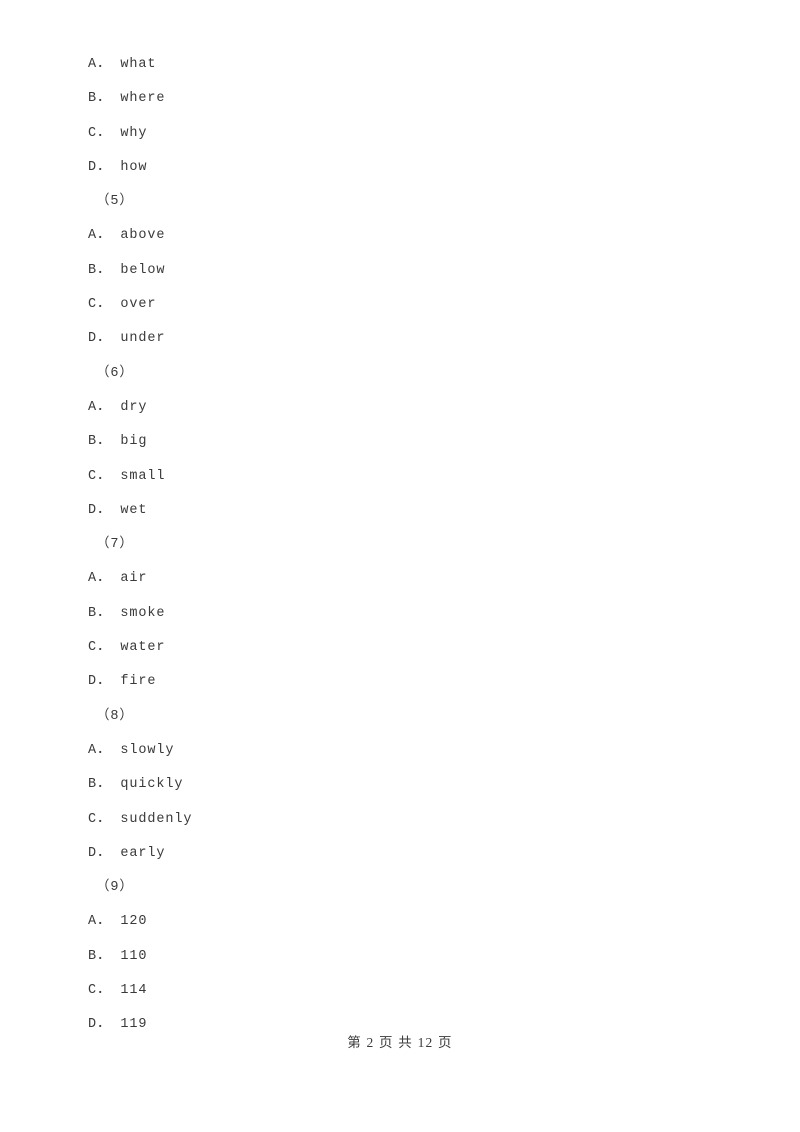 This screenshot has width=800, height=1132. I want to click on answer-option: D． early, so click(398, 854).